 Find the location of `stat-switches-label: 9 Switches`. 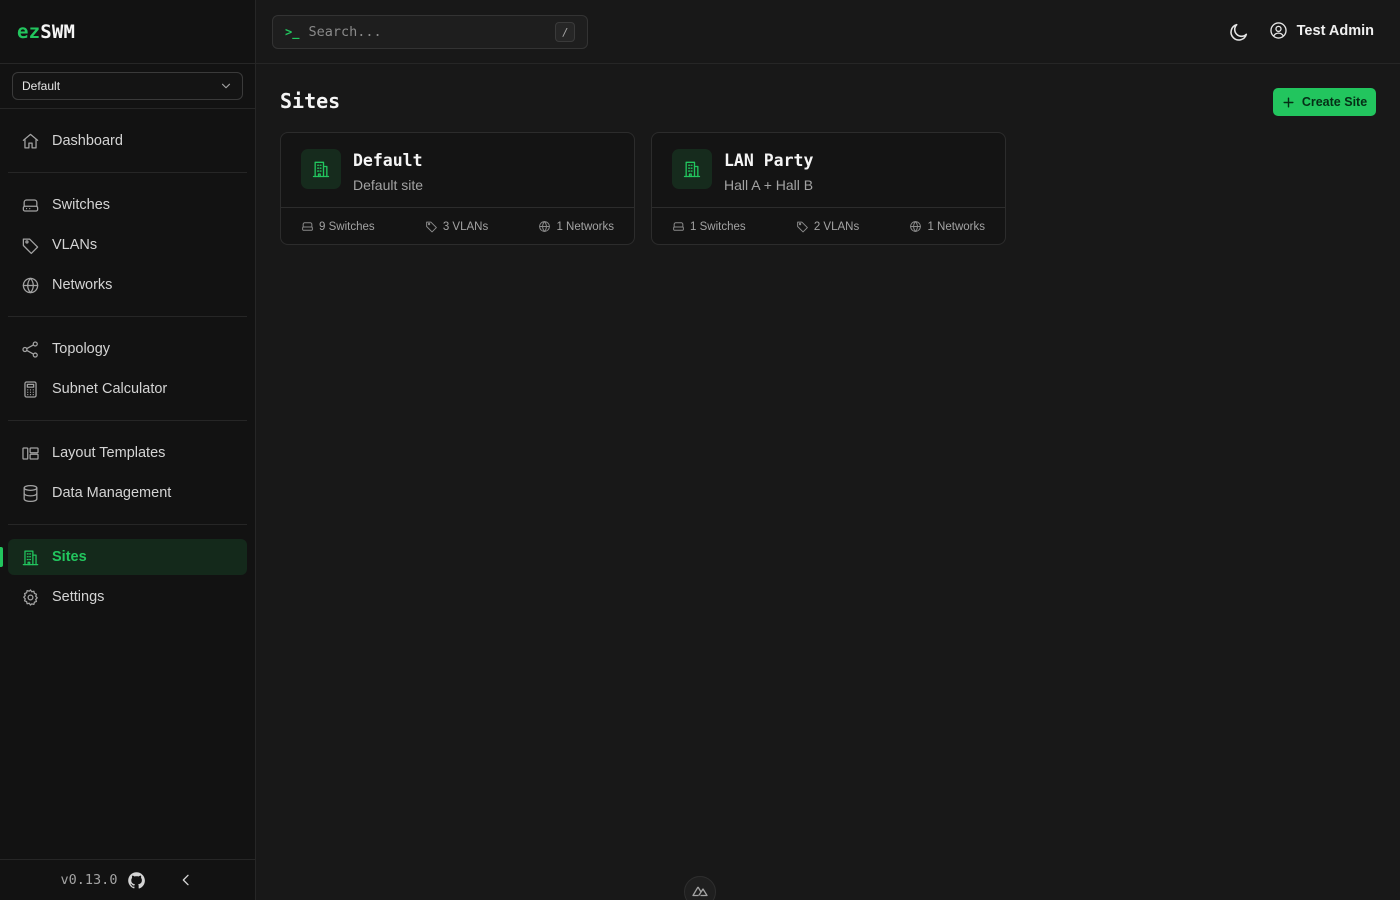

stat-switches-label: 9 Switches is located at coordinates (347, 226).